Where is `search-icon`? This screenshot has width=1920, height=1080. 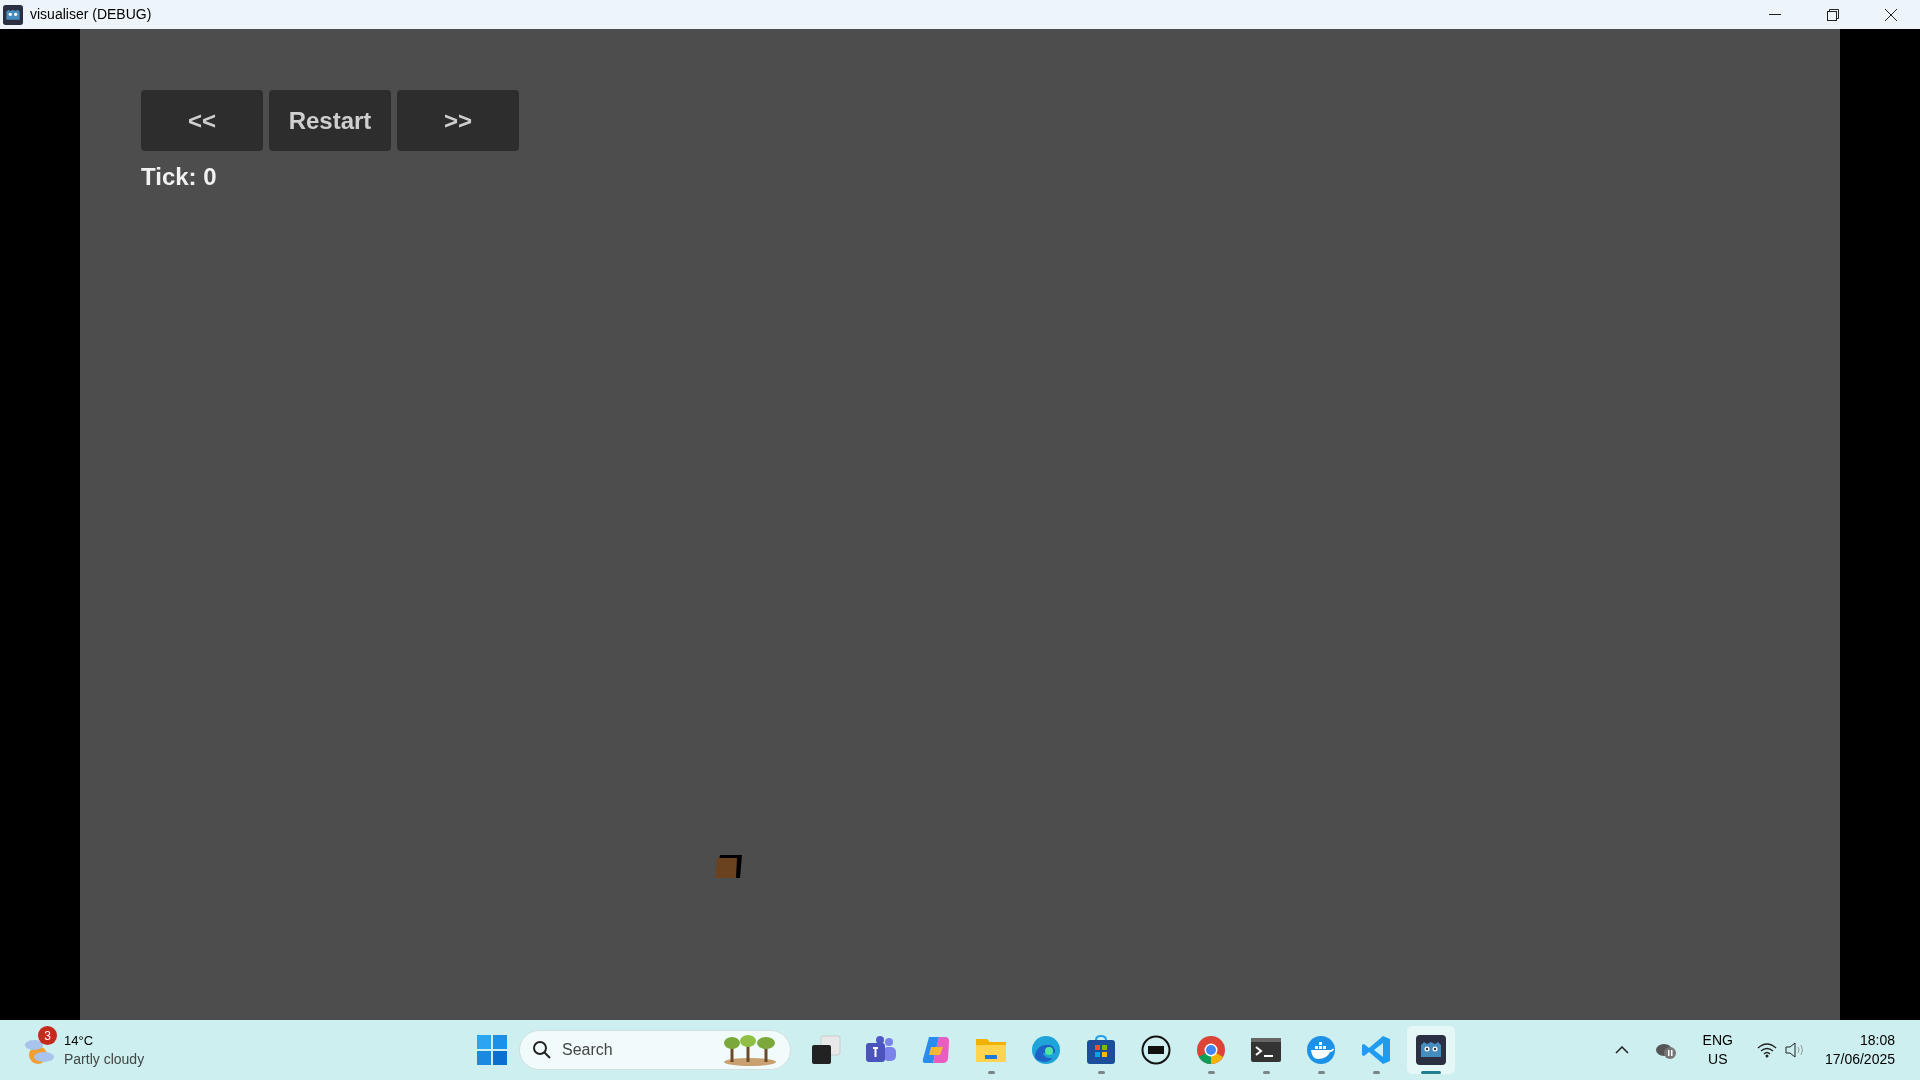 search-icon is located at coordinates (542, 1050).